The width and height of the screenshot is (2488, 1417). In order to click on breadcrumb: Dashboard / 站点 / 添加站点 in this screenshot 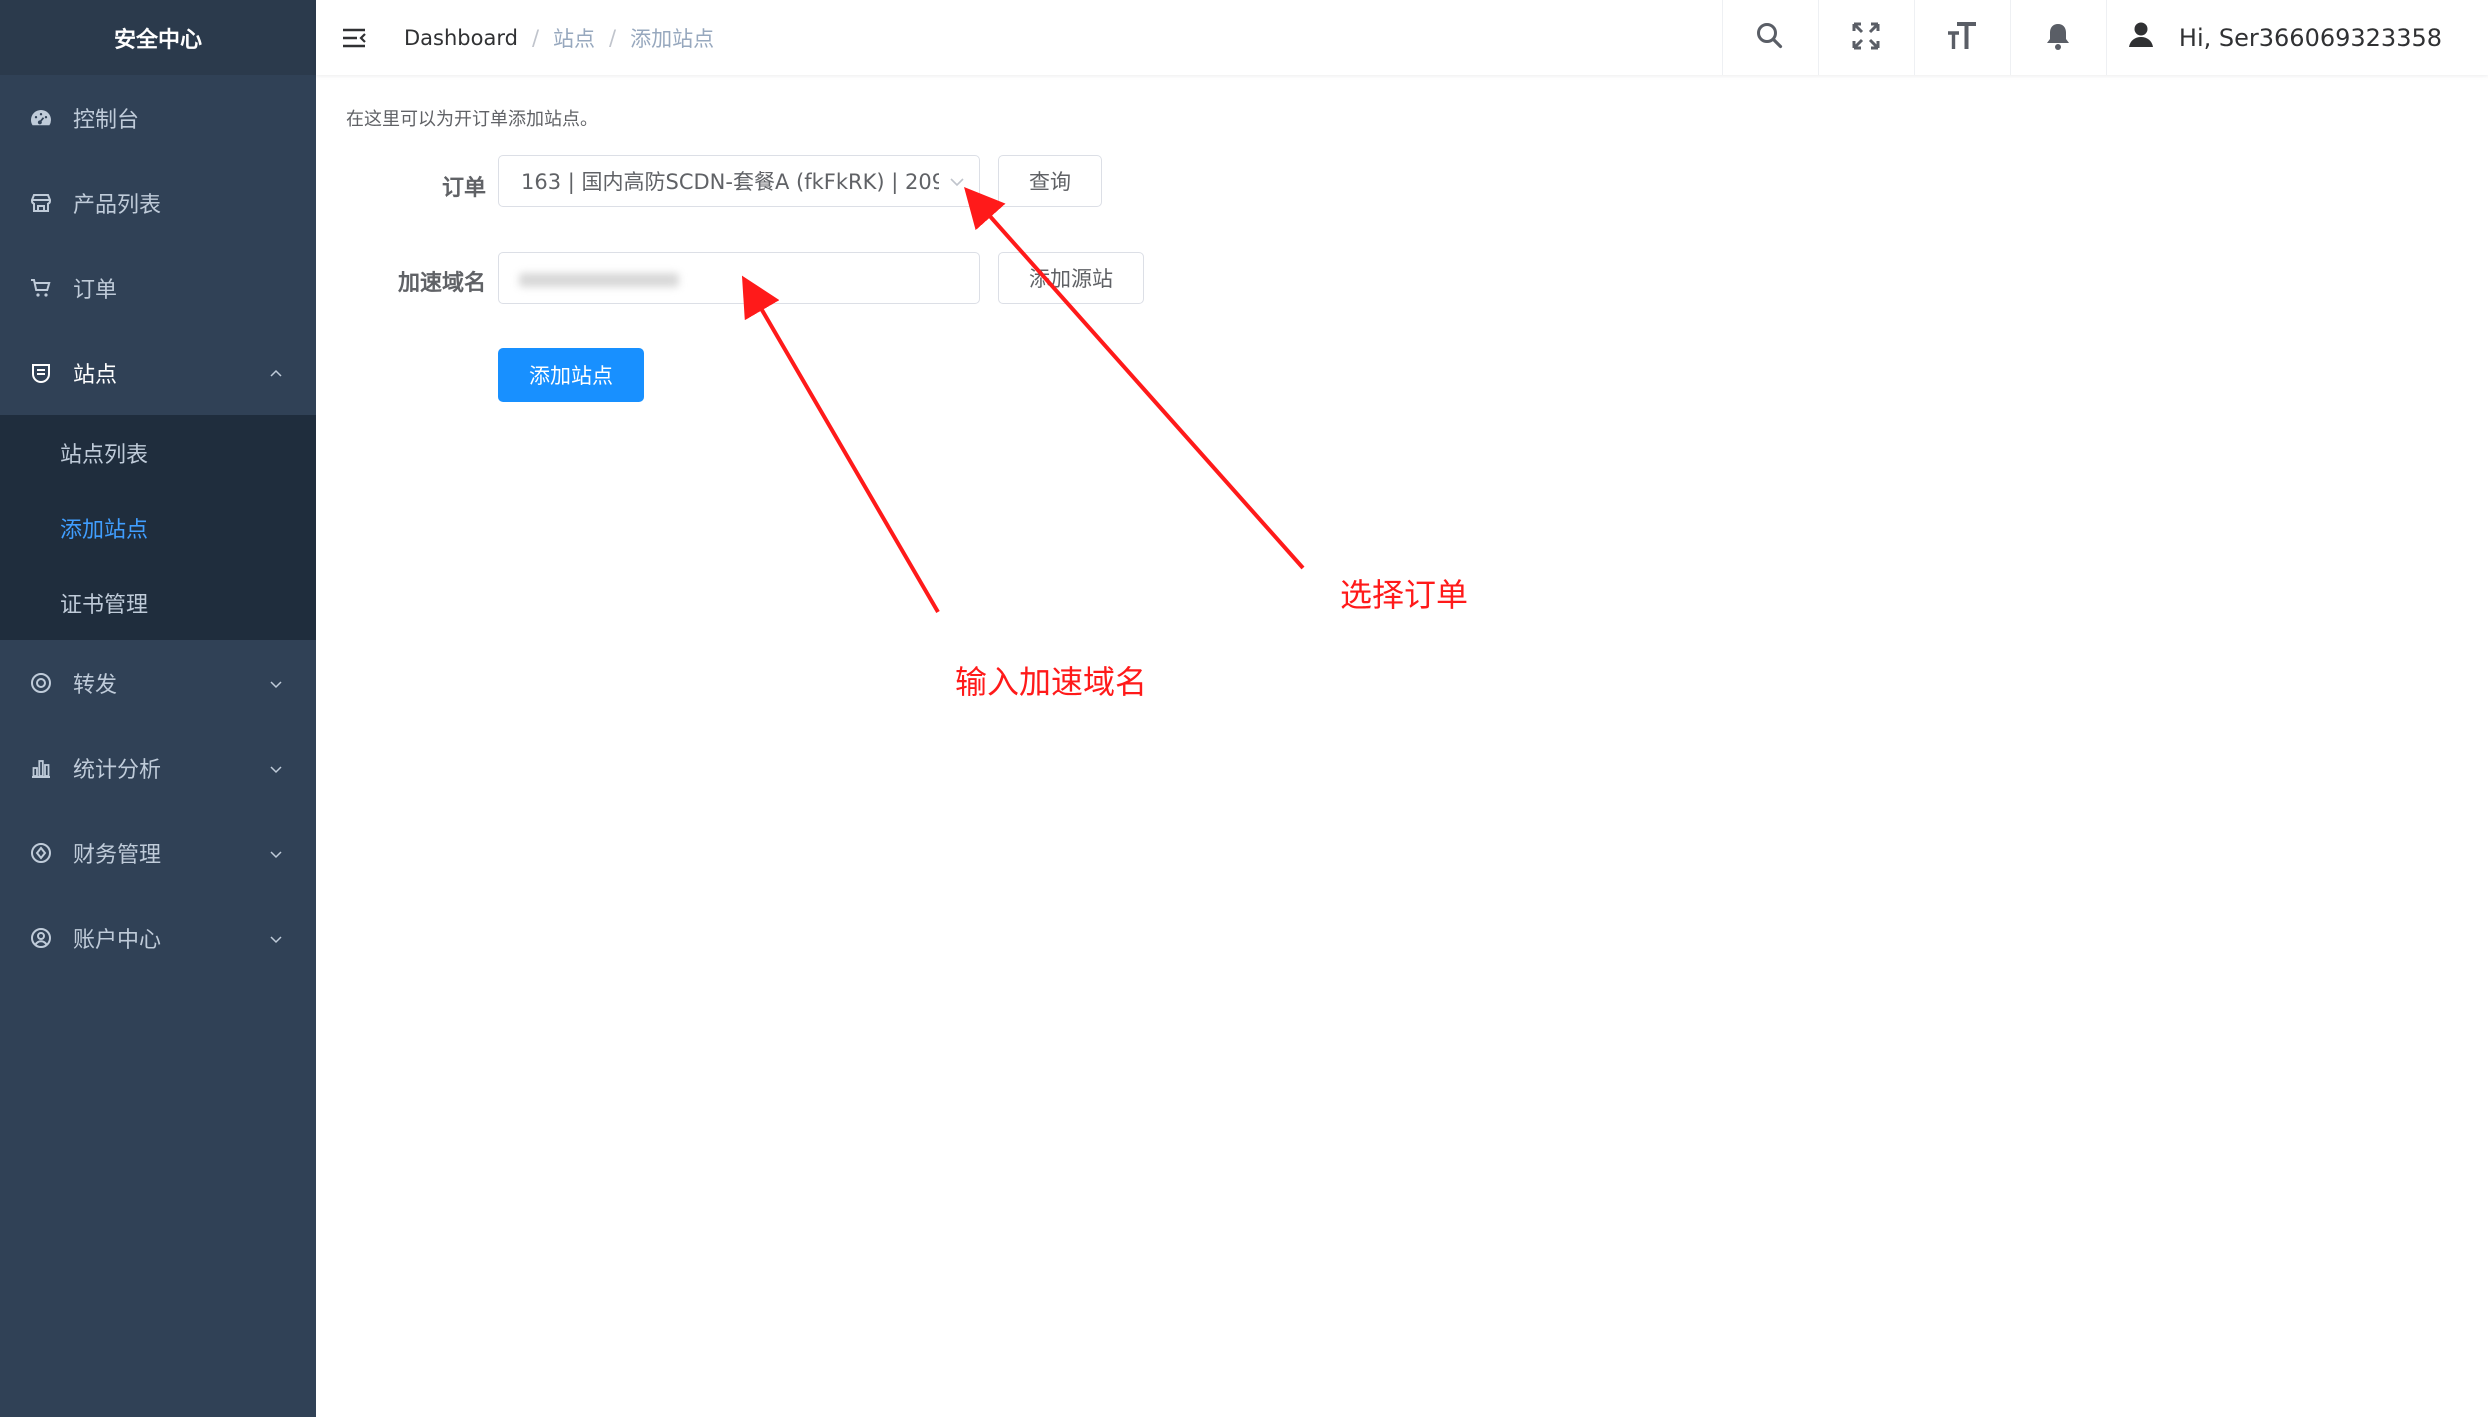, I will do `click(559, 37)`.